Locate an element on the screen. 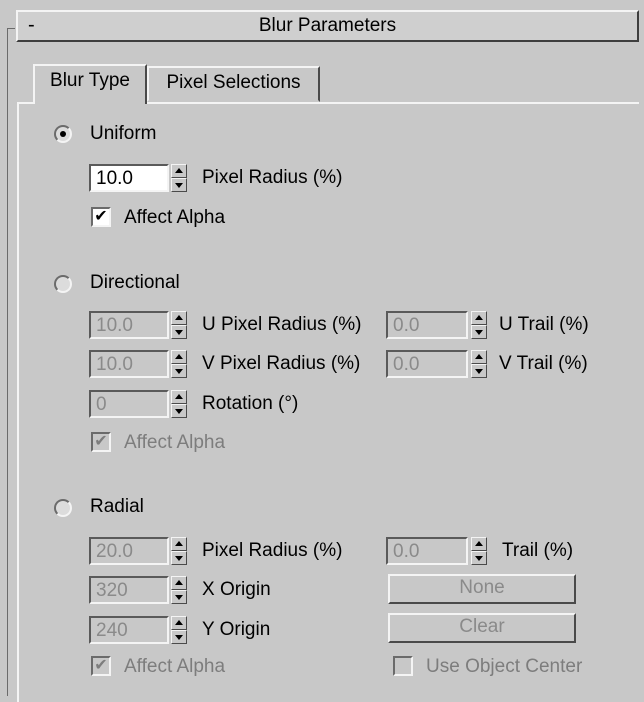 This screenshot has width=644, height=702. v-trail-spinner is located at coordinates (479, 364).